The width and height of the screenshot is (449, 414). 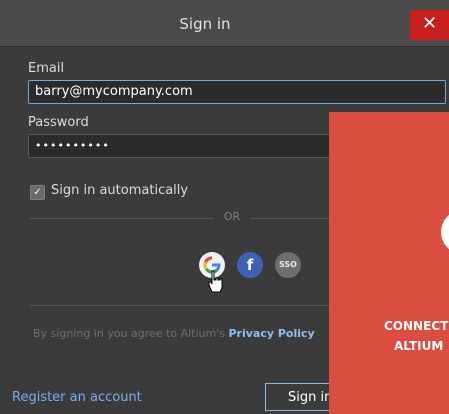 I want to click on check-icon: ✓, so click(x=37, y=192).